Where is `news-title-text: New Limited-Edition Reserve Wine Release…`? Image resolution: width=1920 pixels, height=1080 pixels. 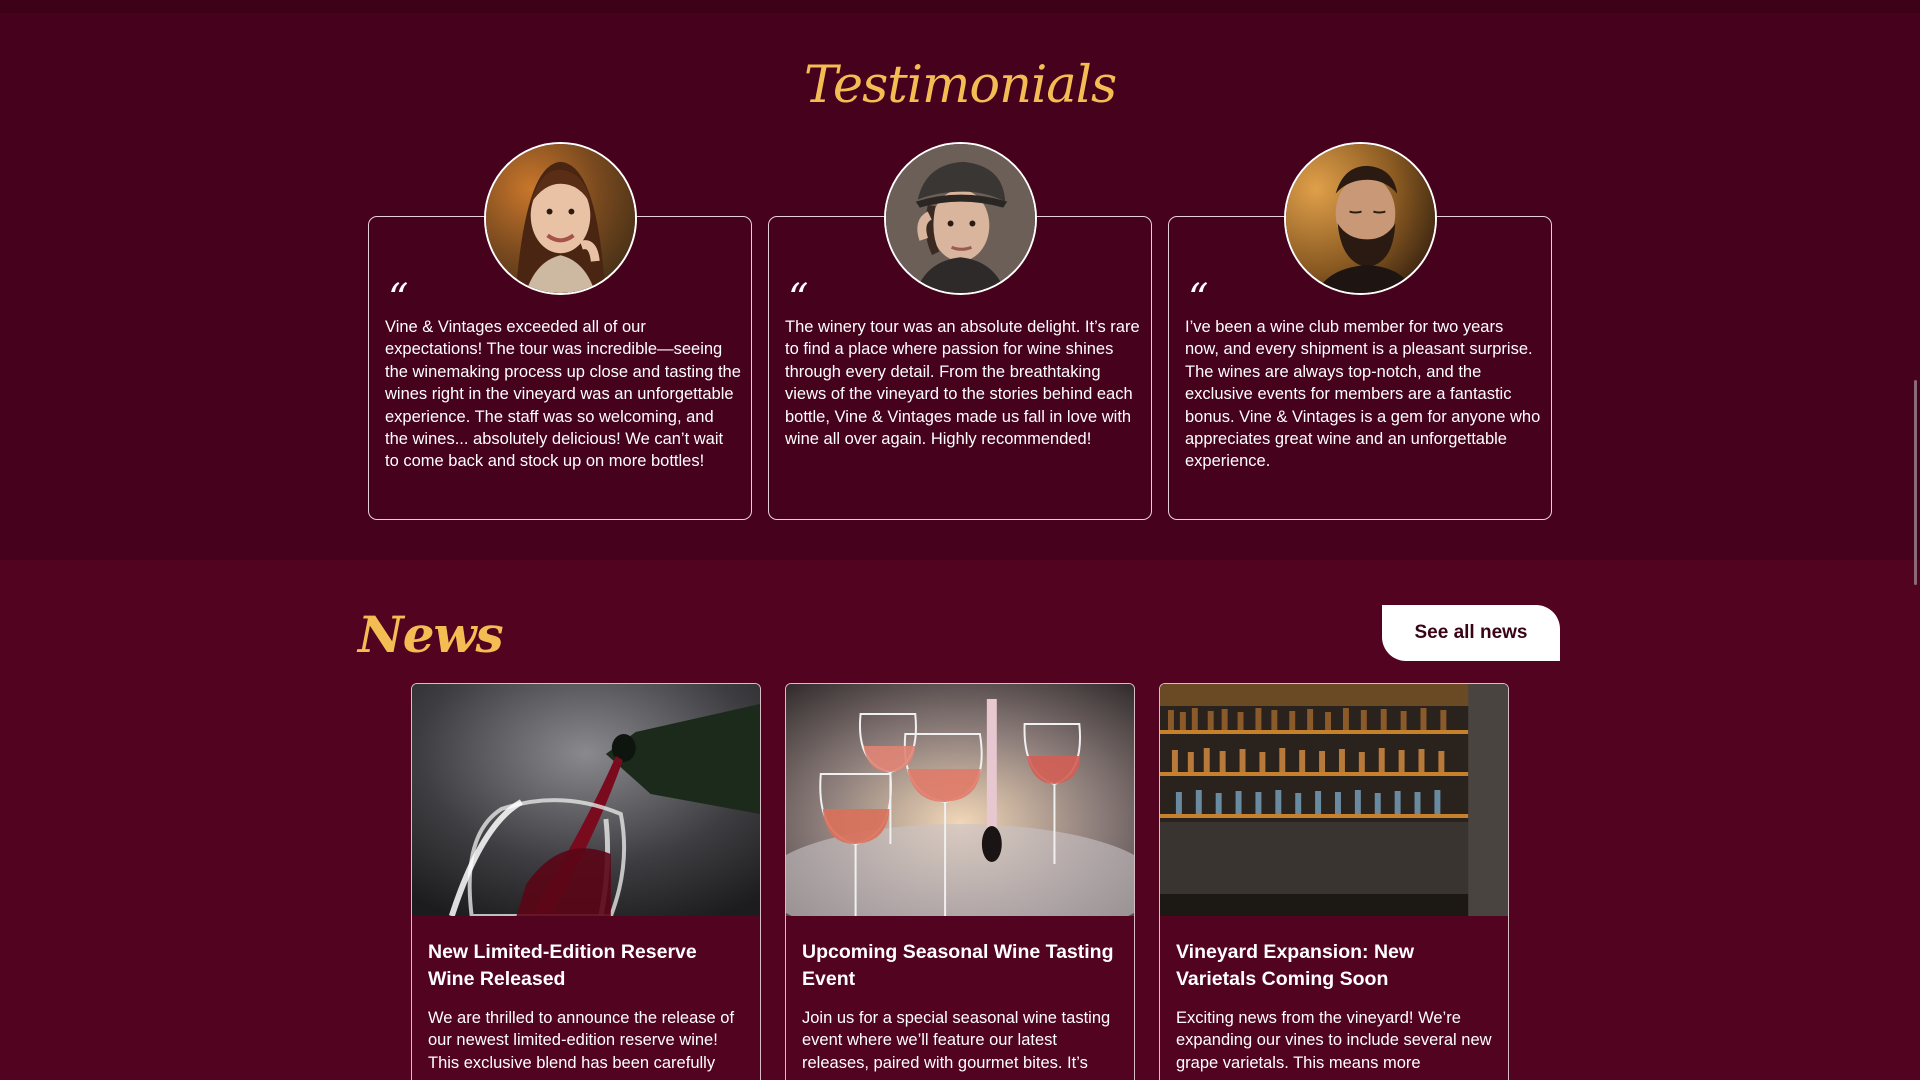
news-title-text: New Limited-Edition Reserve Wine Release… is located at coordinates (562, 965).